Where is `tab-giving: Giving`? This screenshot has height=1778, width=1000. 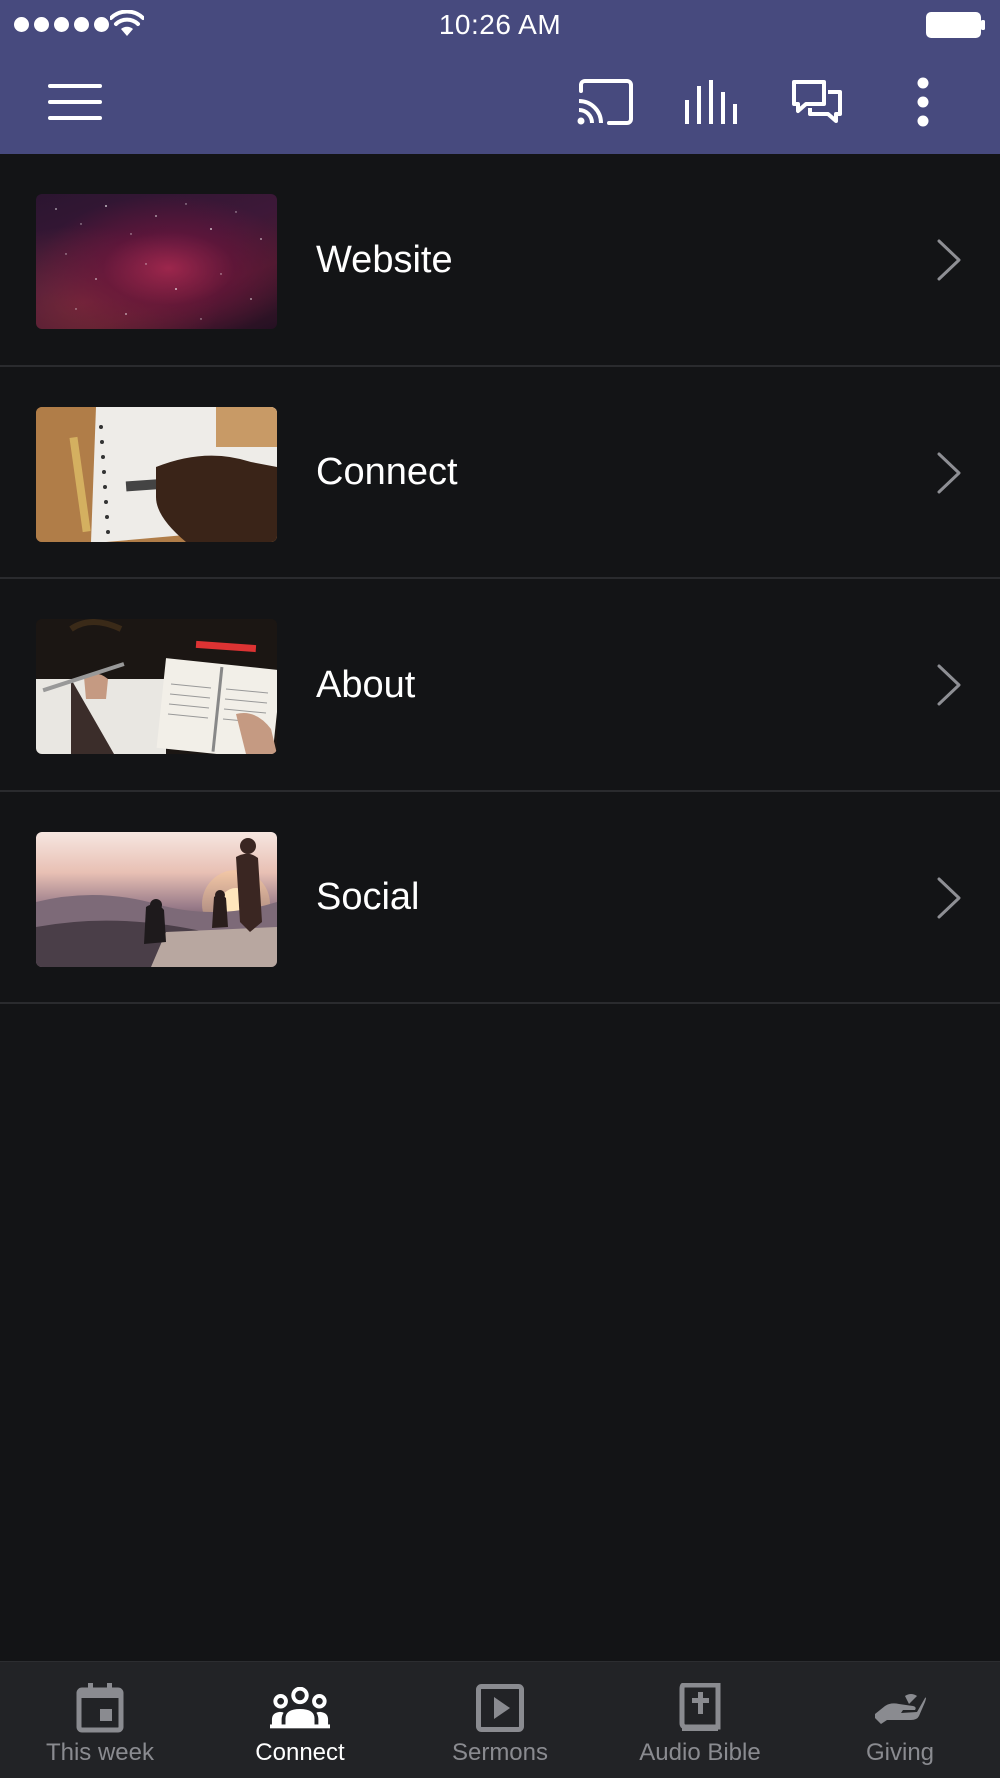
tab-giving: Giving is located at coordinates (900, 1720).